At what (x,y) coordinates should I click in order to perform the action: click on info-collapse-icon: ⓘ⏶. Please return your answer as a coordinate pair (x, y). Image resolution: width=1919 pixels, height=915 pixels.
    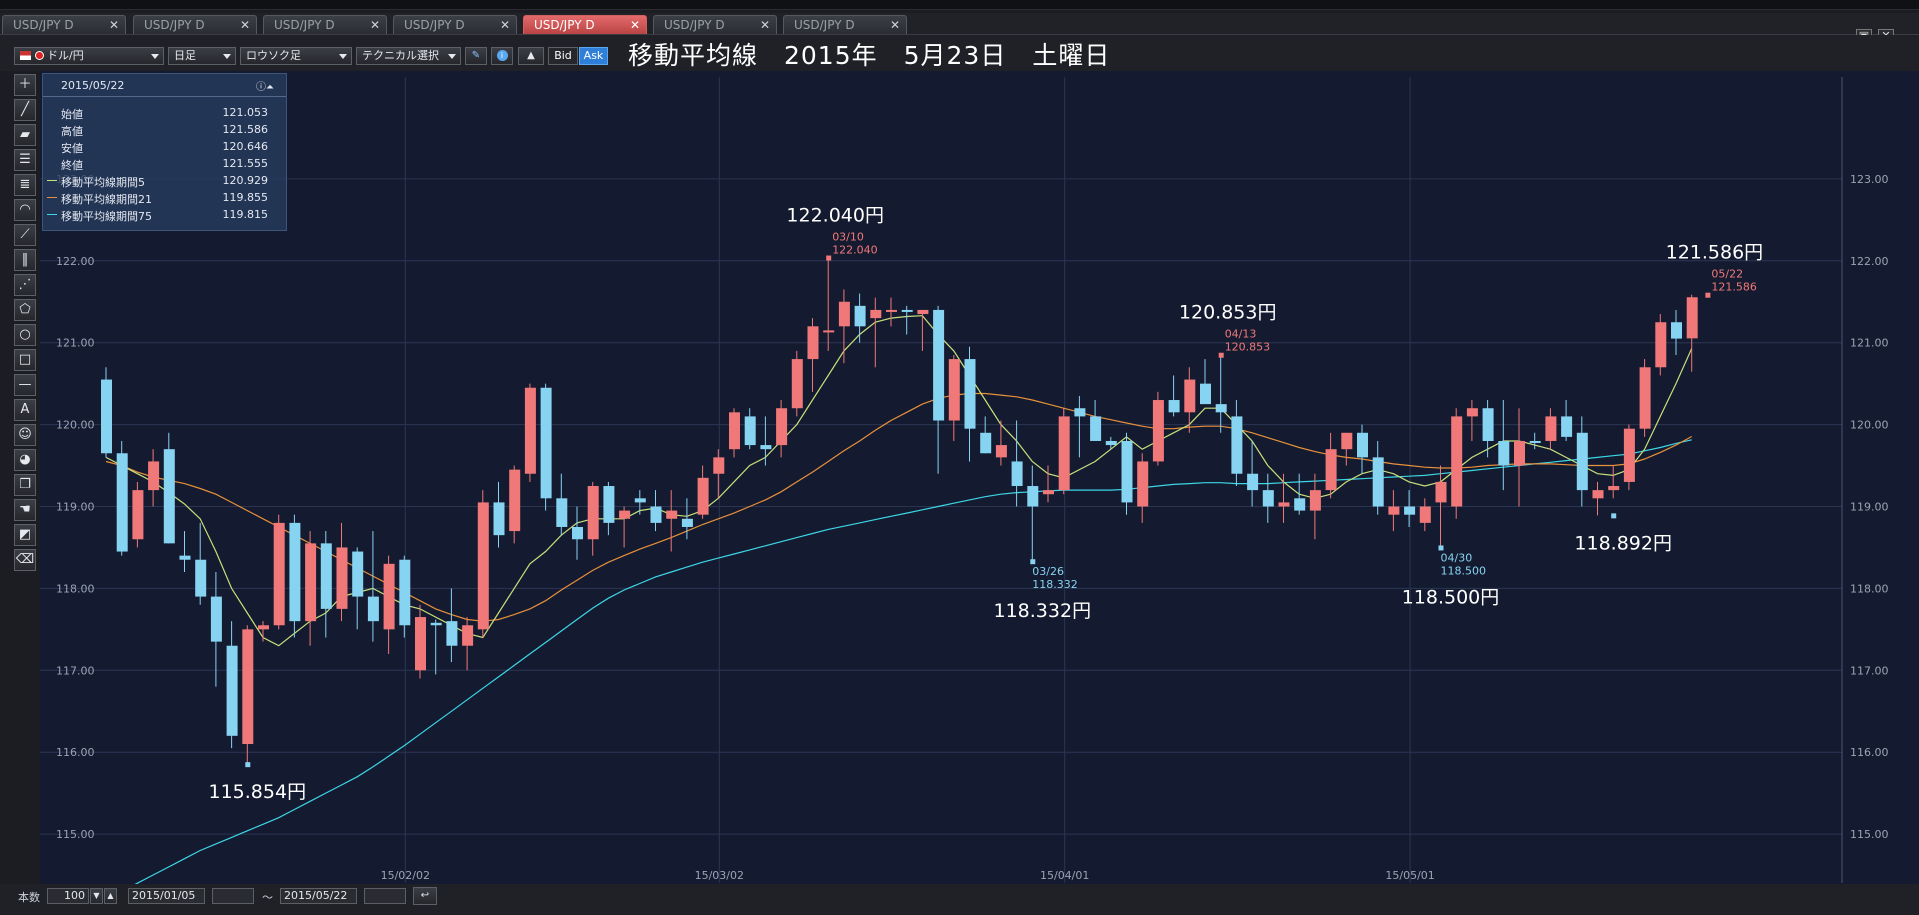
    Looking at the image, I should click on (265, 85).